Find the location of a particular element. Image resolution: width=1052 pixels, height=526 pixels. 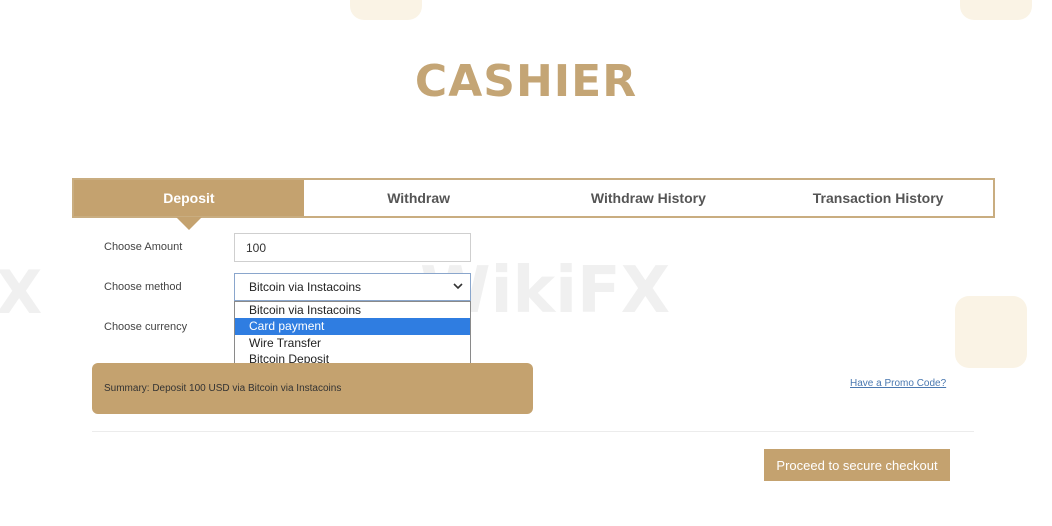

promo-code-link: Have a Promo Code? is located at coordinates (898, 383).